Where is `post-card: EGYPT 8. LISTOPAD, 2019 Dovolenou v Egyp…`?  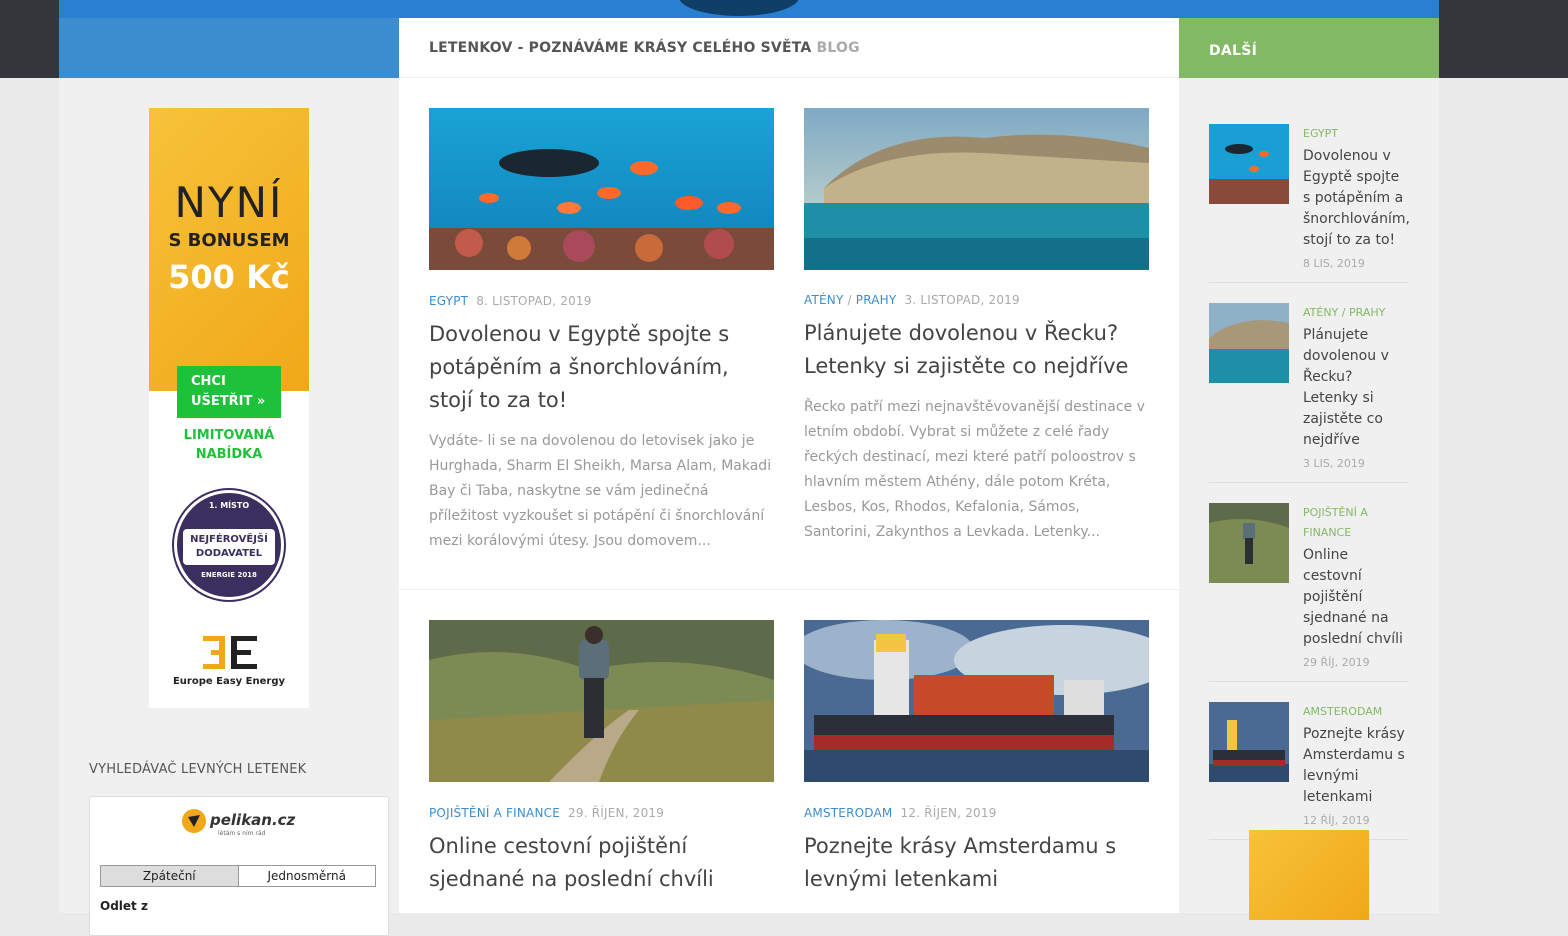 post-card: EGYPT 8. LISTOPAD, 2019 Dovolenou v Egyp… is located at coordinates (601, 331).